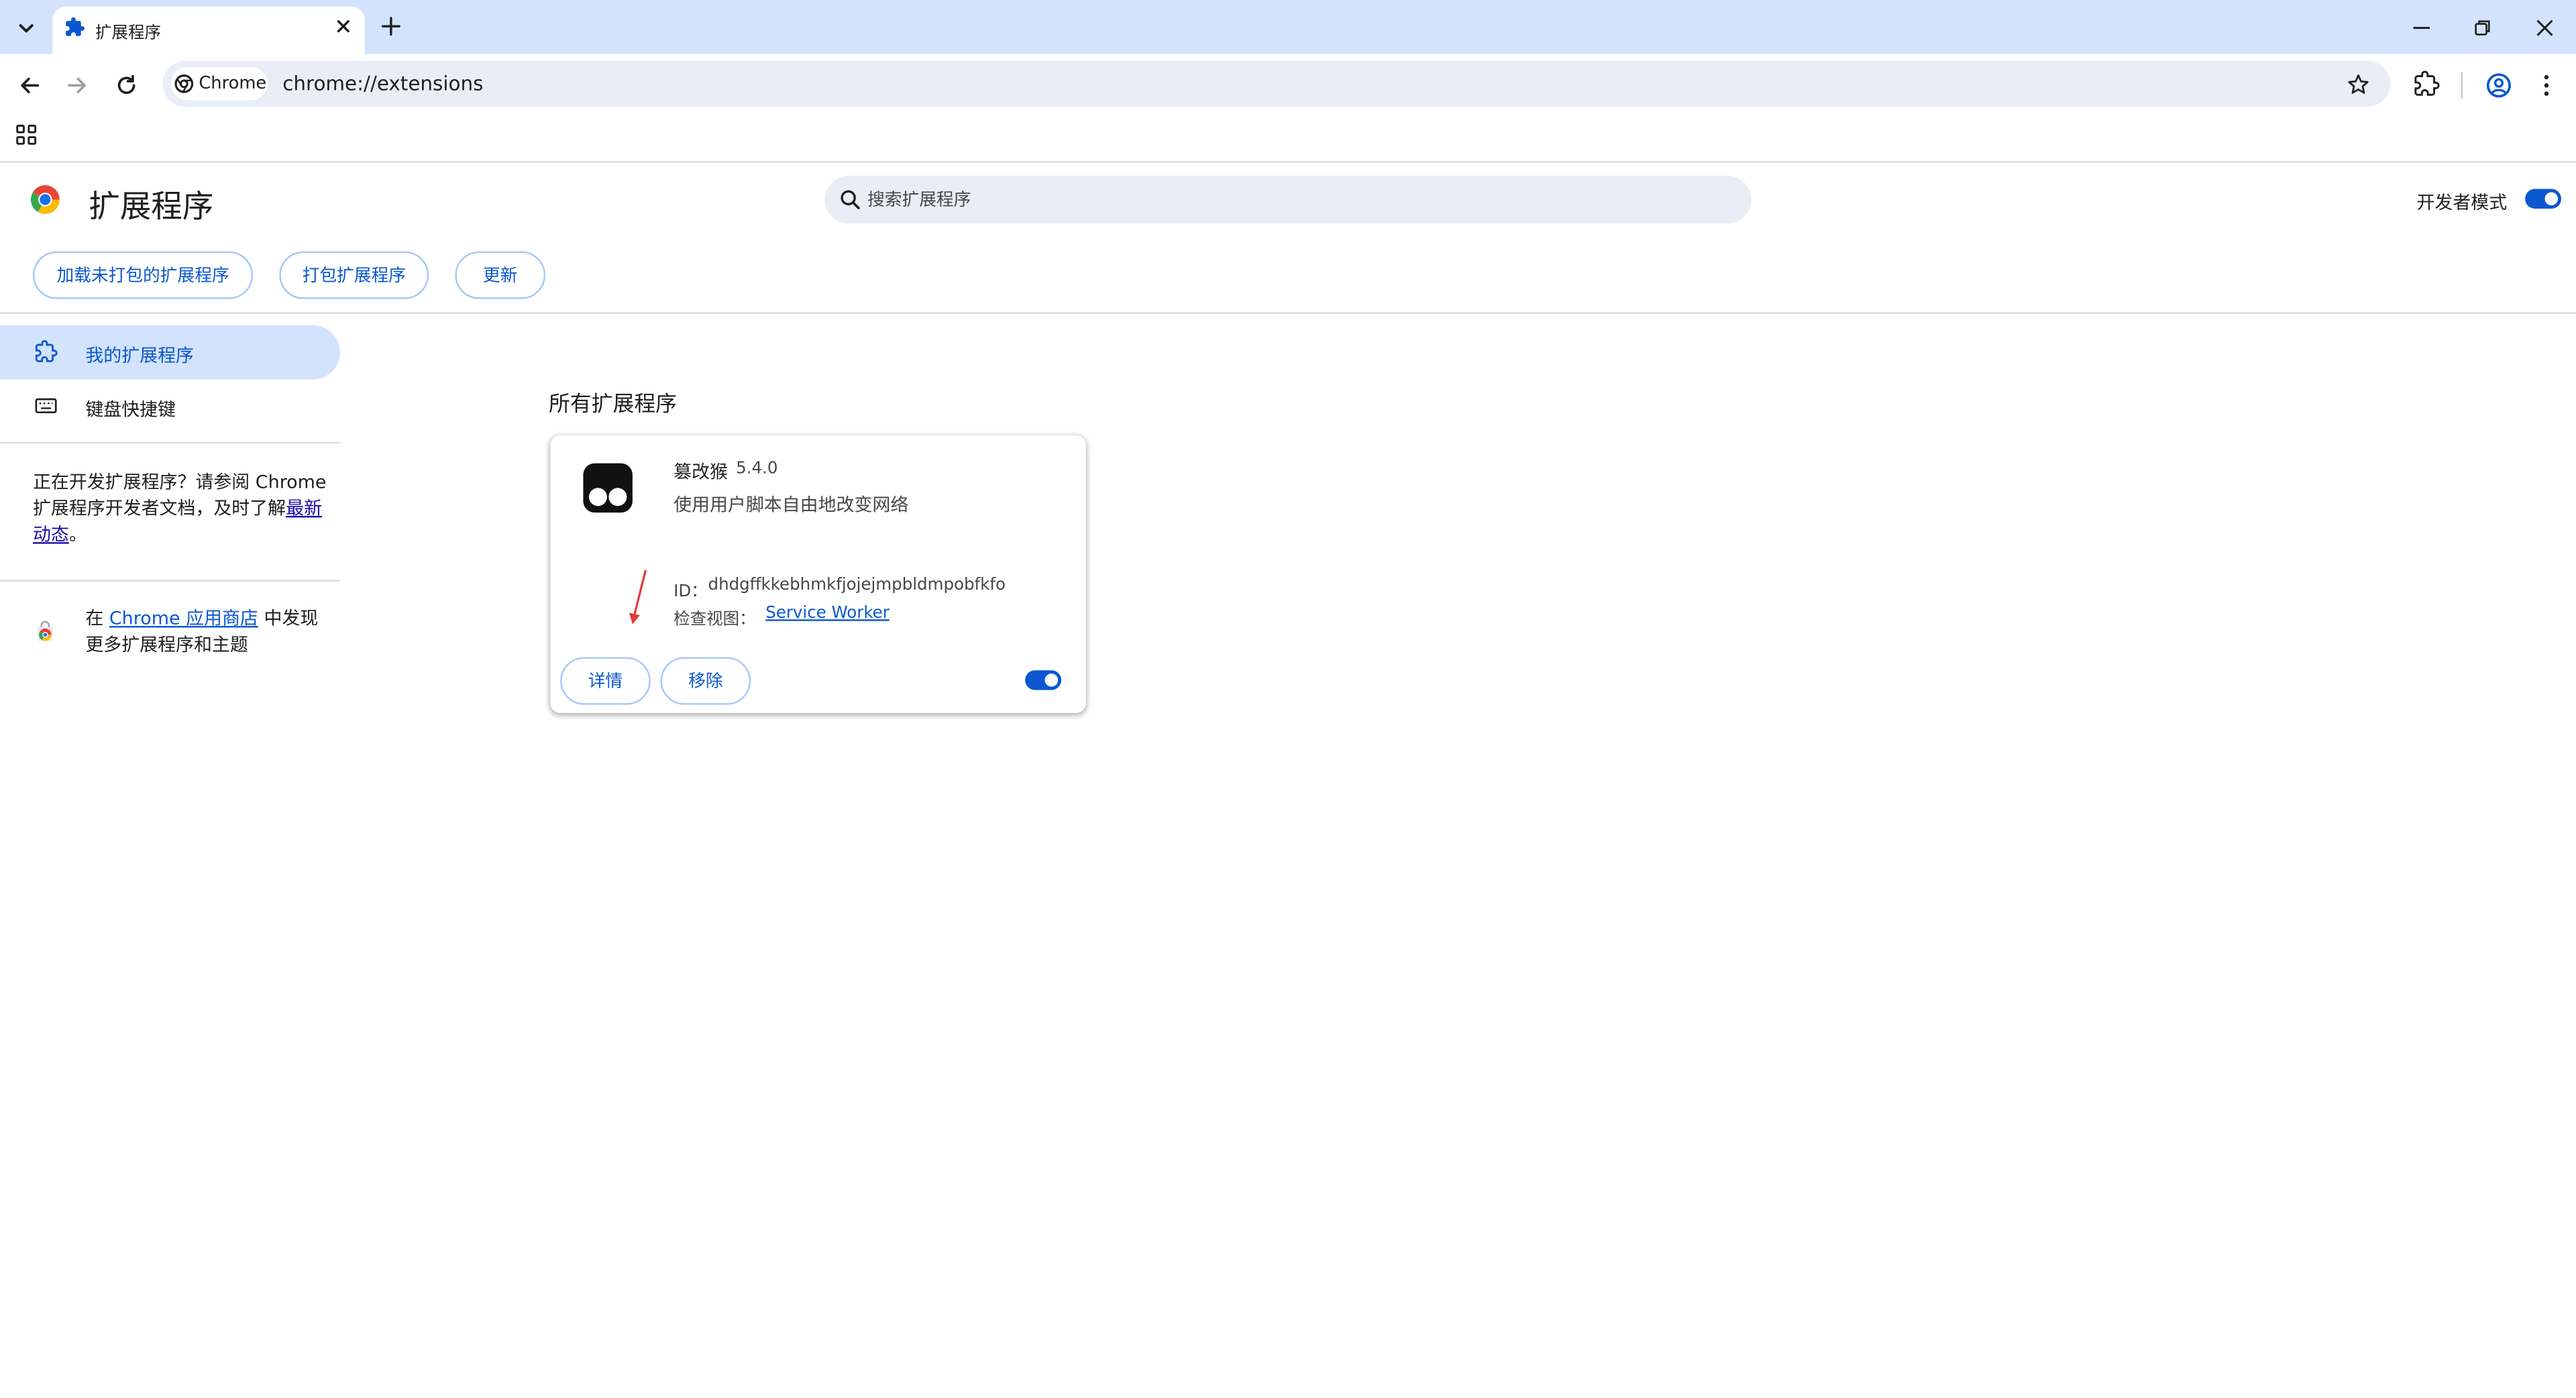 Image resolution: width=2576 pixels, height=1398 pixels. Describe the element at coordinates (233, 84) in the screenshot. I see `site-chip-label: Chrome` at that location.